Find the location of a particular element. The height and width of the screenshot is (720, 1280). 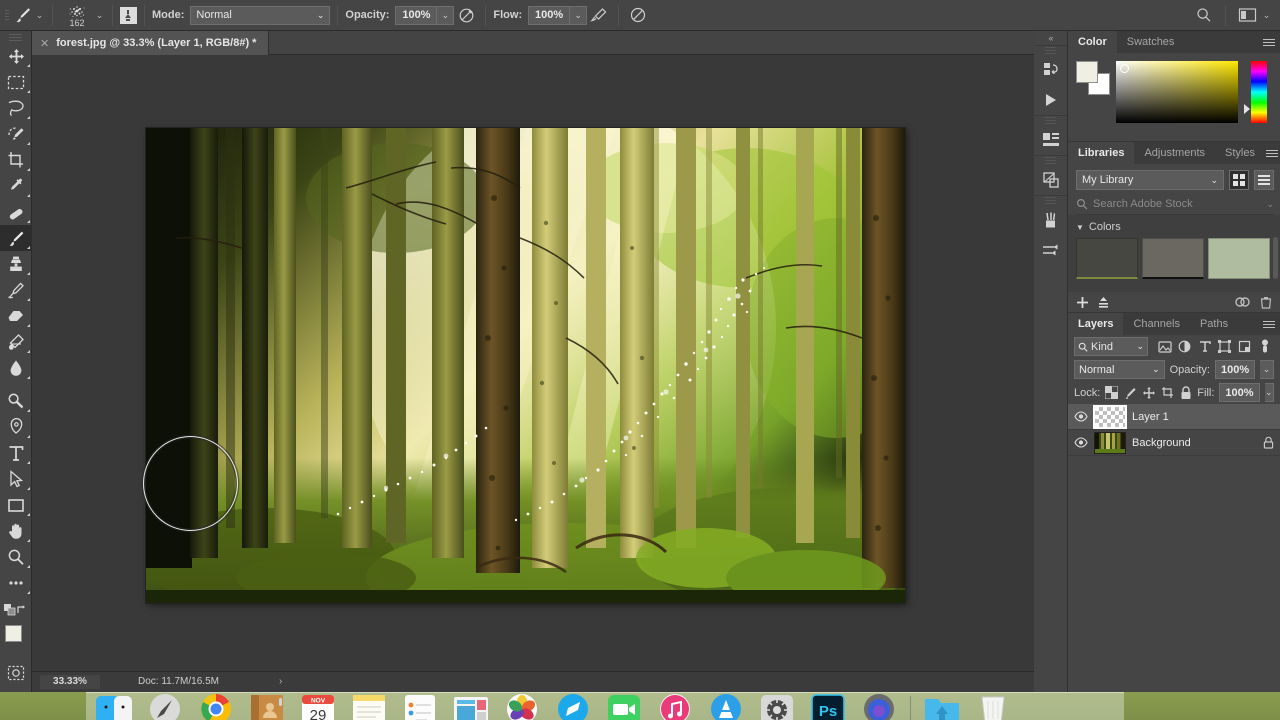

notes-icon is located at coordinates (369, 707).